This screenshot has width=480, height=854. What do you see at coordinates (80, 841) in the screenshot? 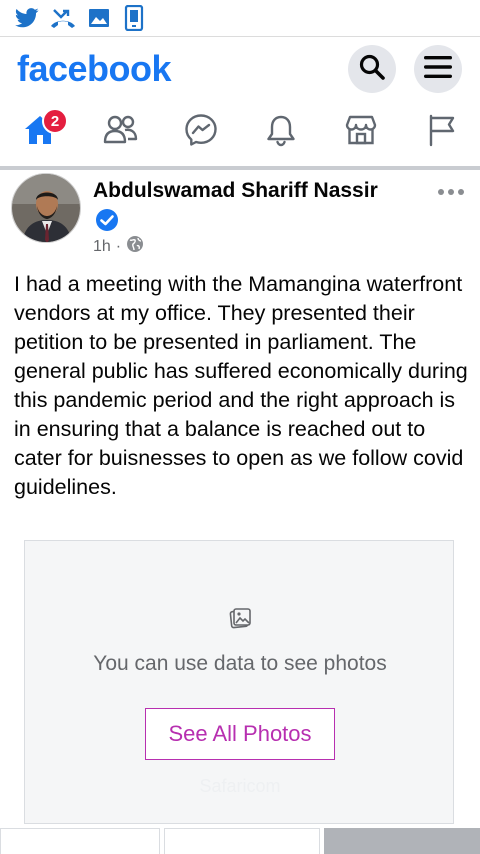
I see `like-action` at bounding box center [80, 841].